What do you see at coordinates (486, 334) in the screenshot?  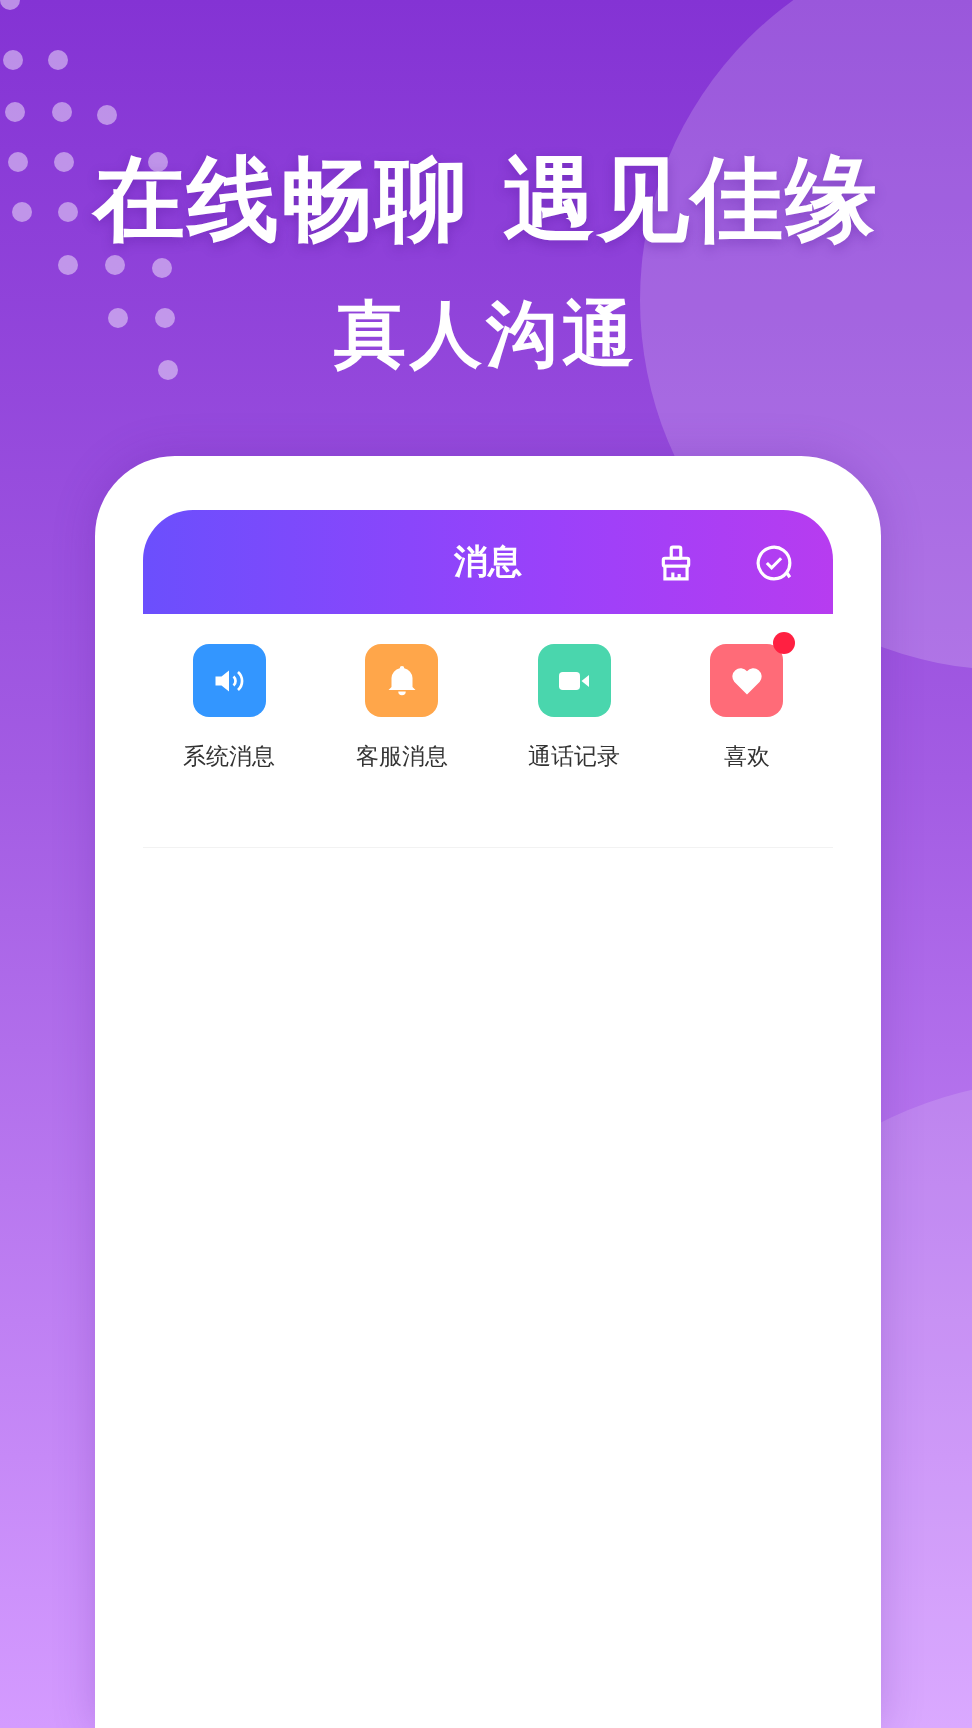 I see `subheadline: 真人沟通` at bounding box center [486, 334].